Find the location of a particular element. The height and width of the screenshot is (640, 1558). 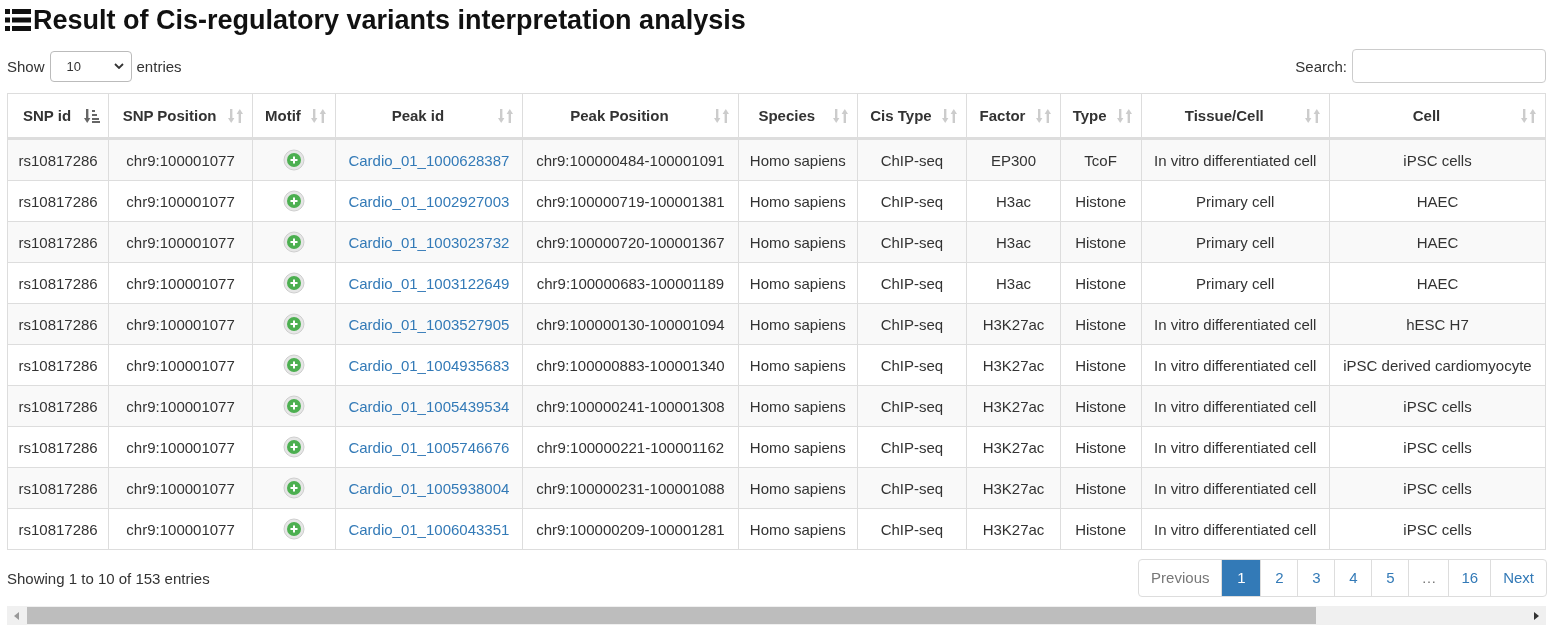

entries-label: entries is located at coordinates (159, 66).